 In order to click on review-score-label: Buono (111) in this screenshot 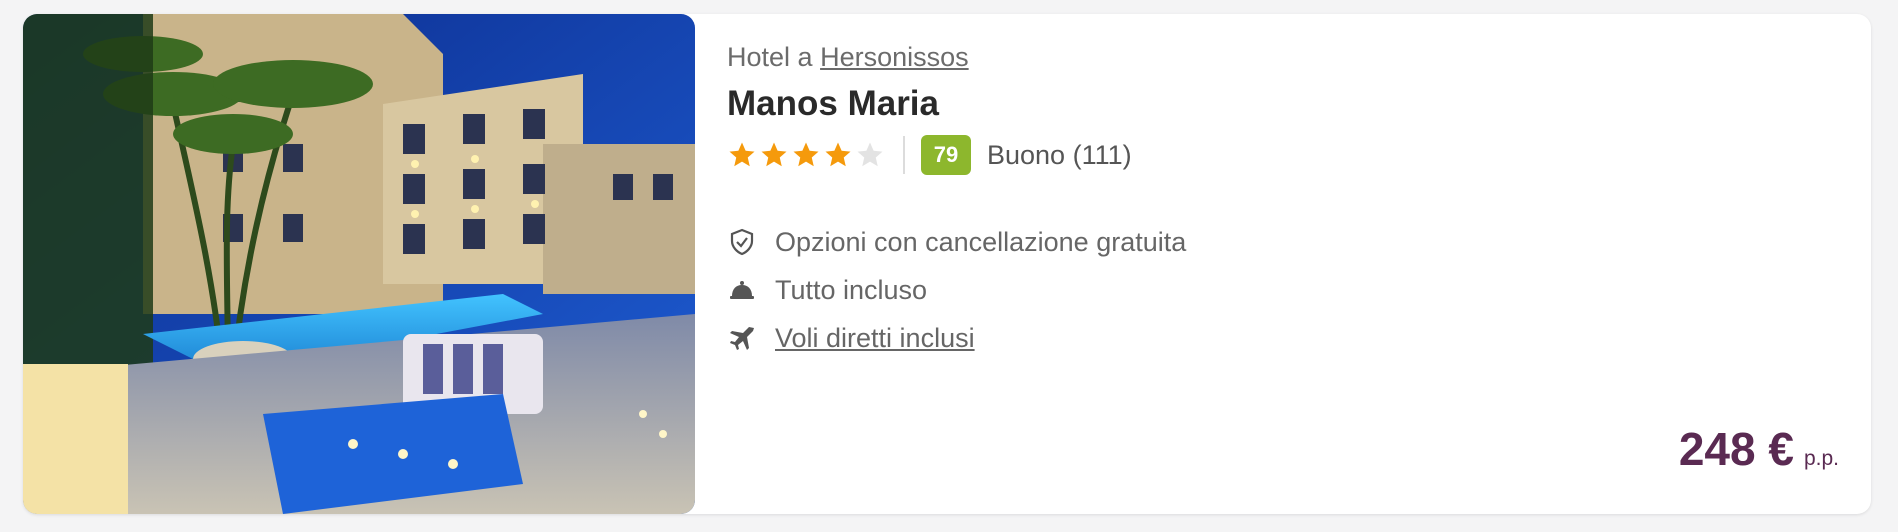, I will do `click(1059, 155)`.